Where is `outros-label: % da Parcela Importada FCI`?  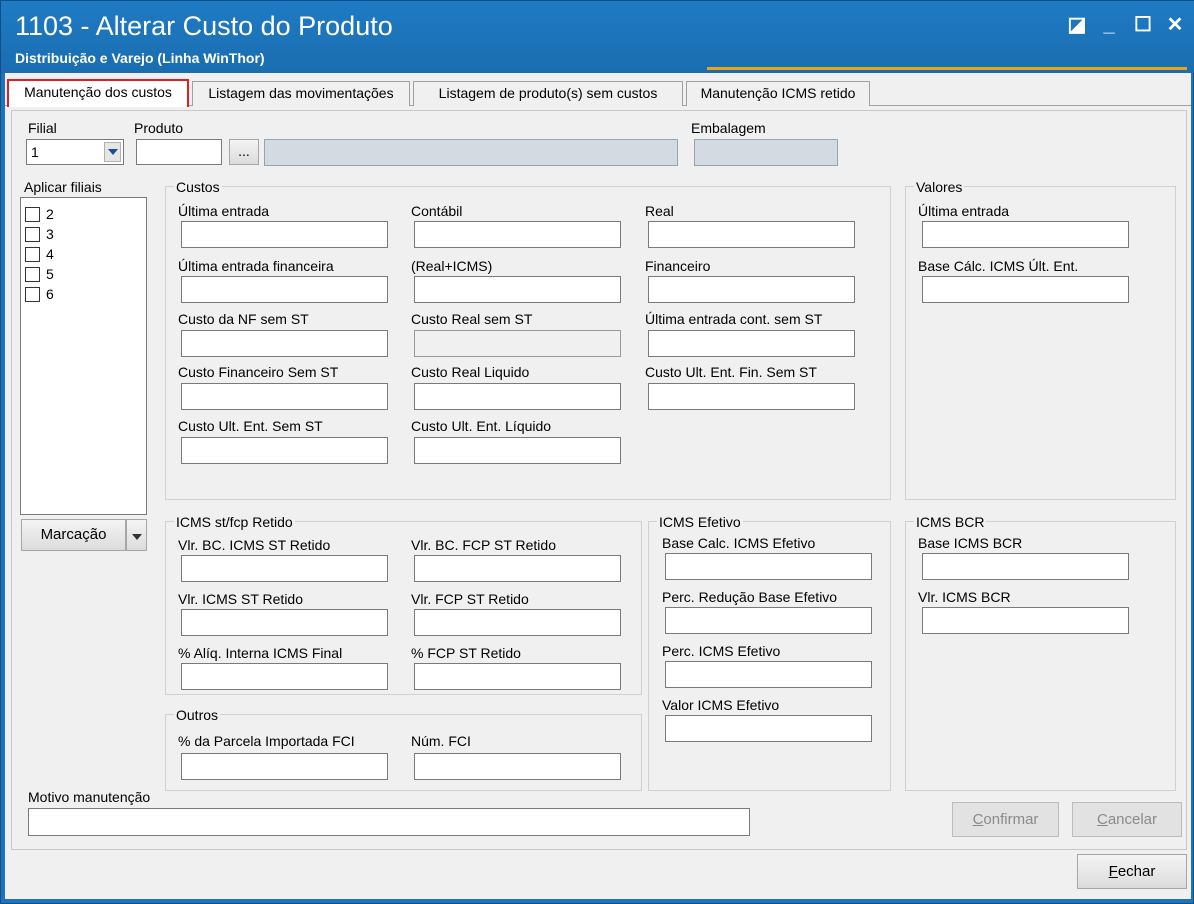
outros-label: % da Parcela Importada FCI is located at coordinates (266, 741).